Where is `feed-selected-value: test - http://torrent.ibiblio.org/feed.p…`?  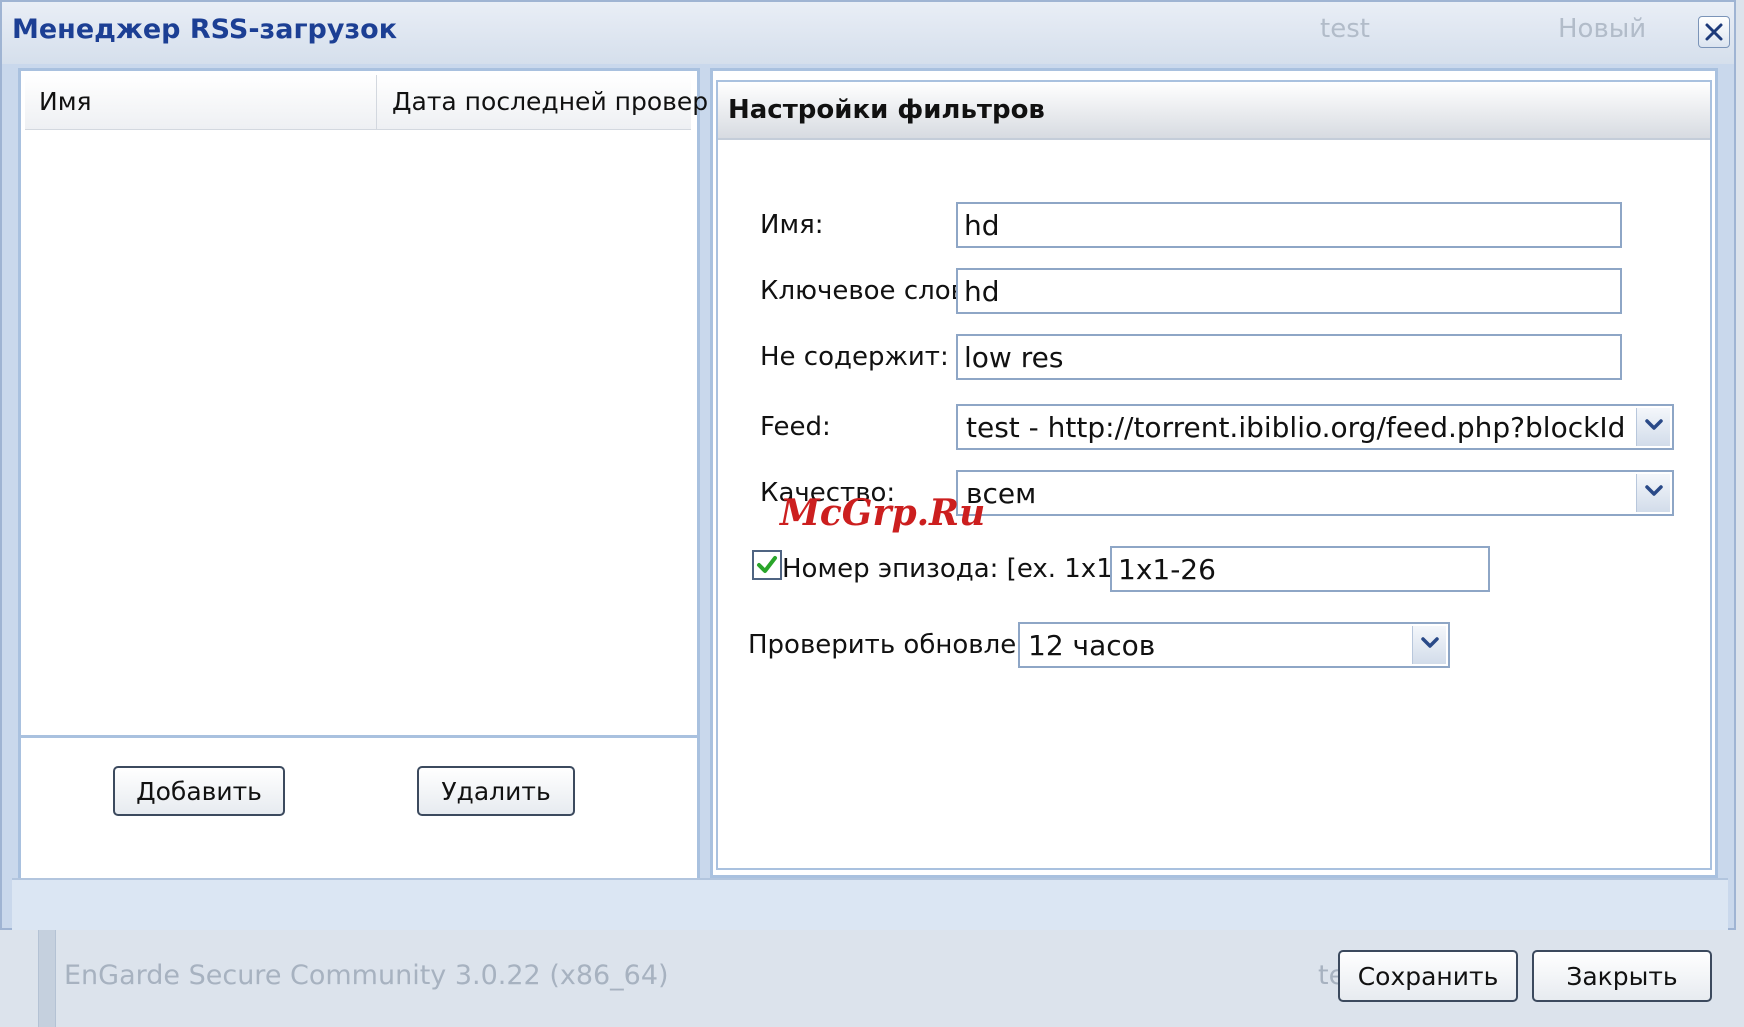
feed-selected-value: test - http://torrent.ibiblio.org/feed.p… is located at coordinates (1296, 427).